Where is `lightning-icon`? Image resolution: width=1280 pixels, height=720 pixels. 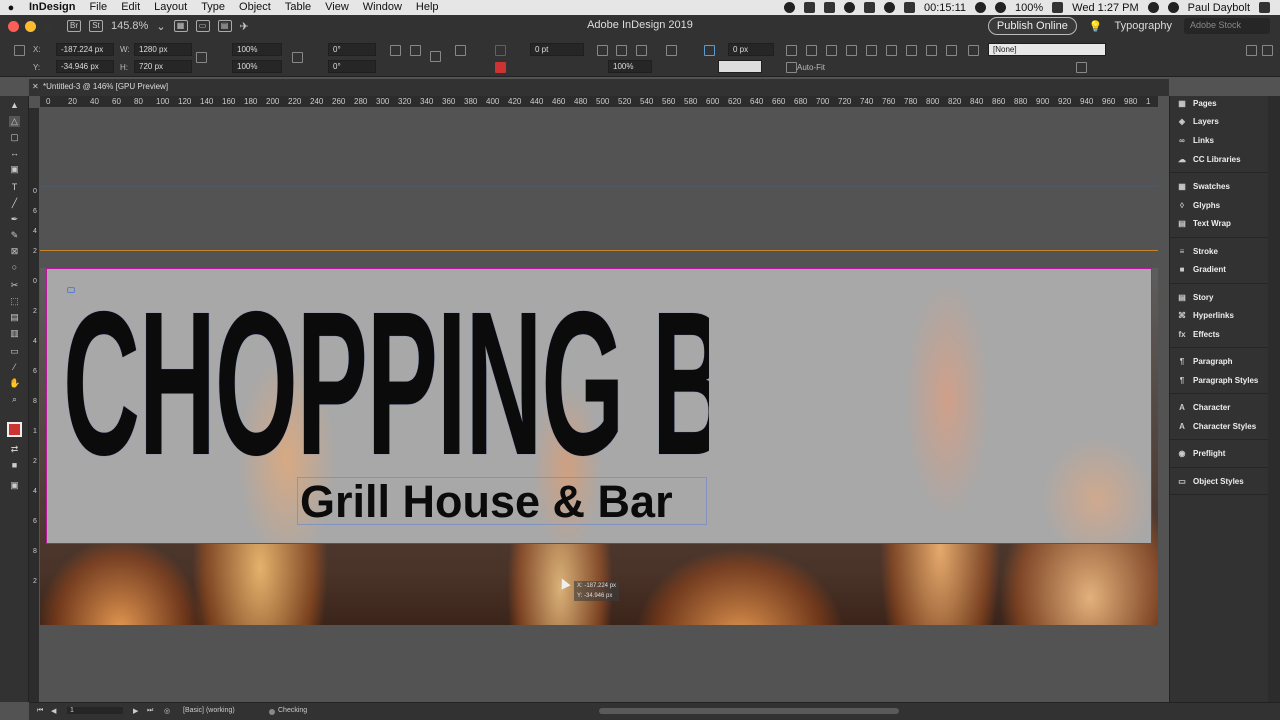 lightning-icon is located at coordinates (1251, 50).